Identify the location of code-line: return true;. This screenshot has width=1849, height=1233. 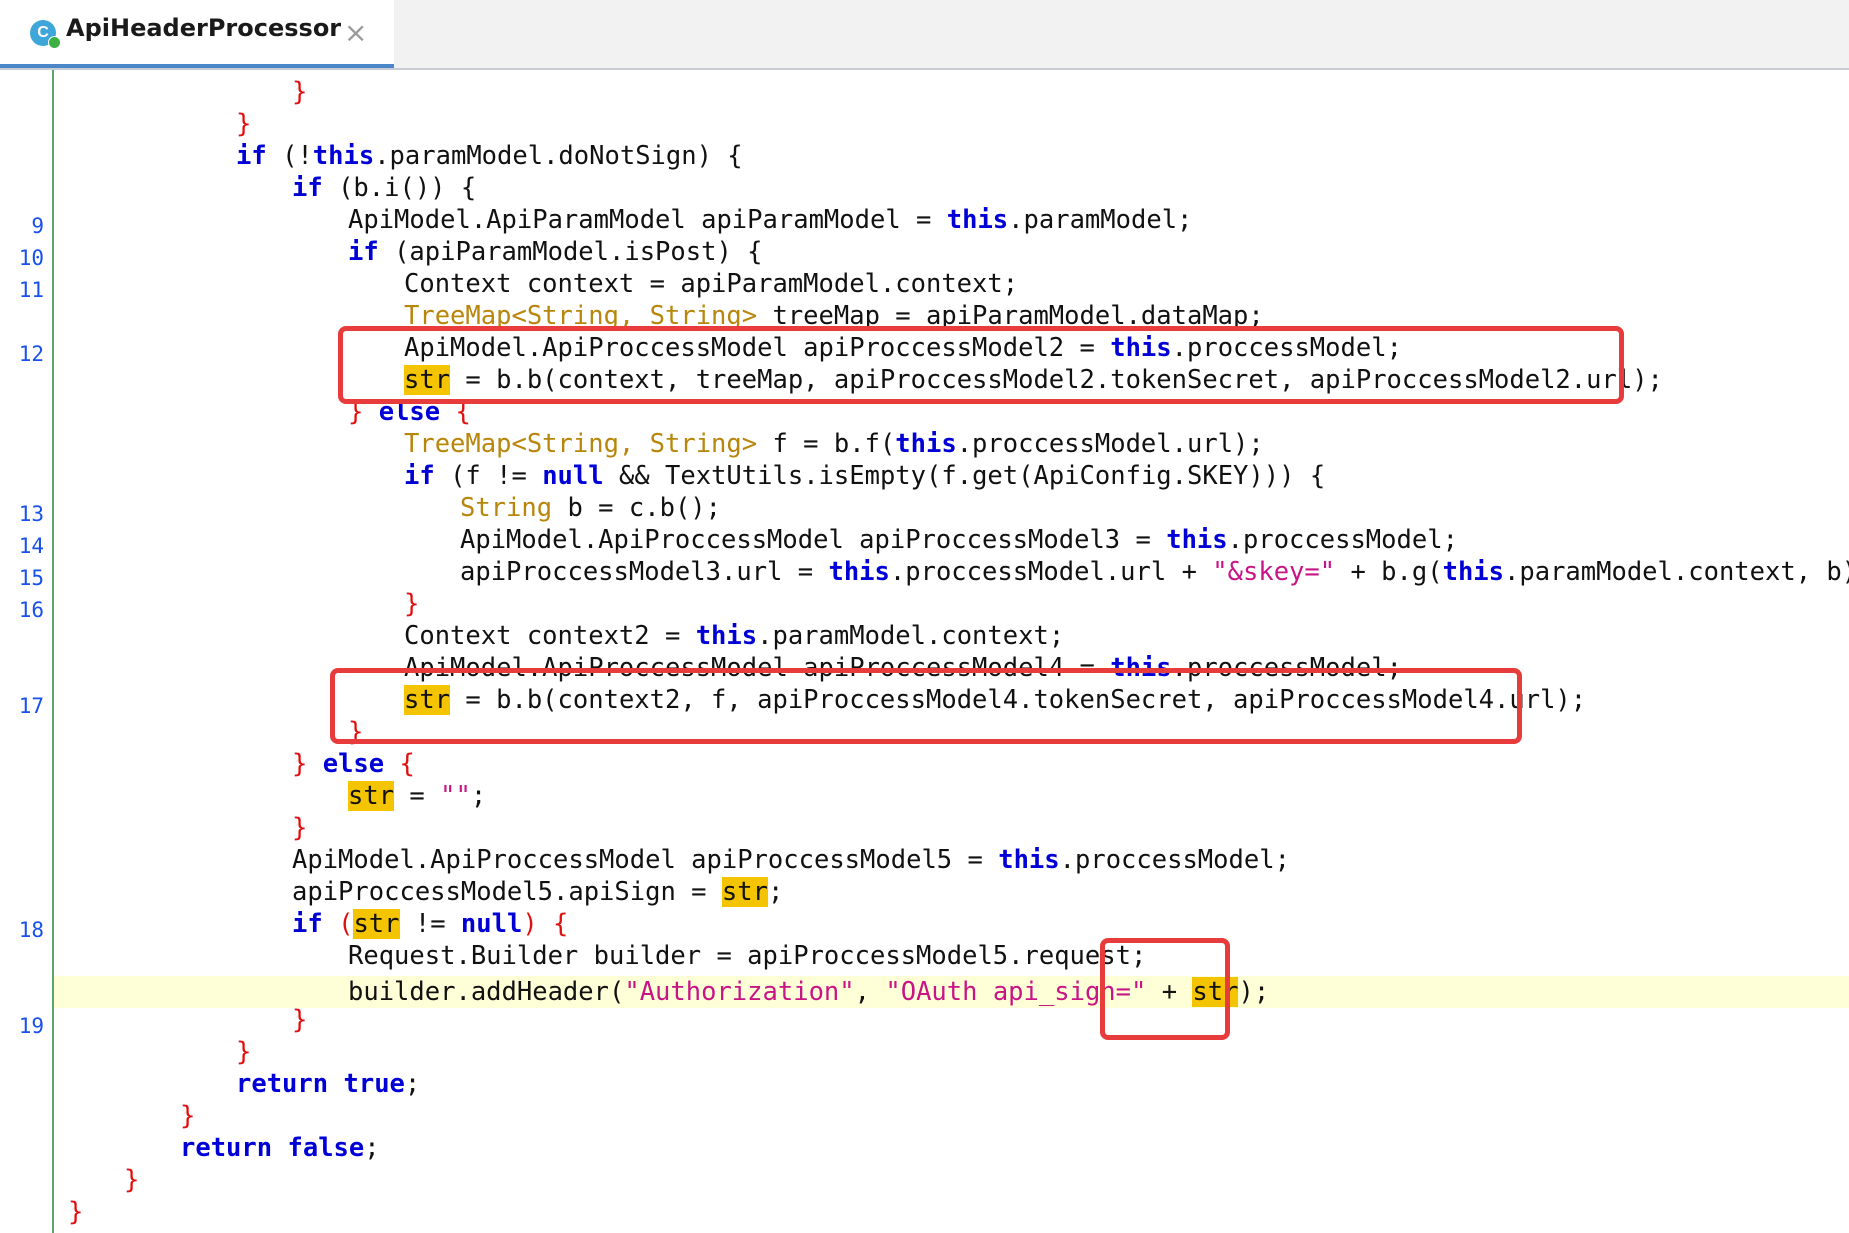
(328, 1084).